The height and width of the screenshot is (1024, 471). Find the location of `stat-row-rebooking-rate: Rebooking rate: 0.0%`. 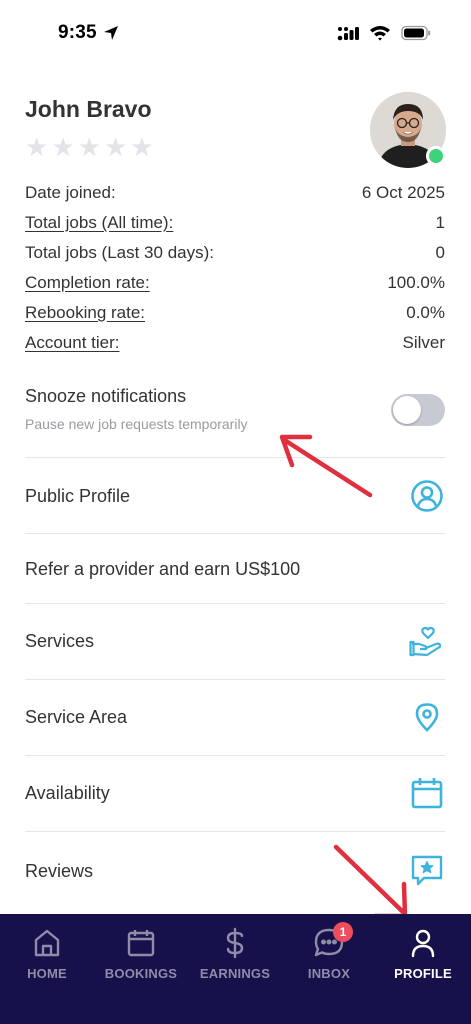

stat-row-rebooking-rate: Rebooking rate: 0.0% is located at coordinates (235, 313).